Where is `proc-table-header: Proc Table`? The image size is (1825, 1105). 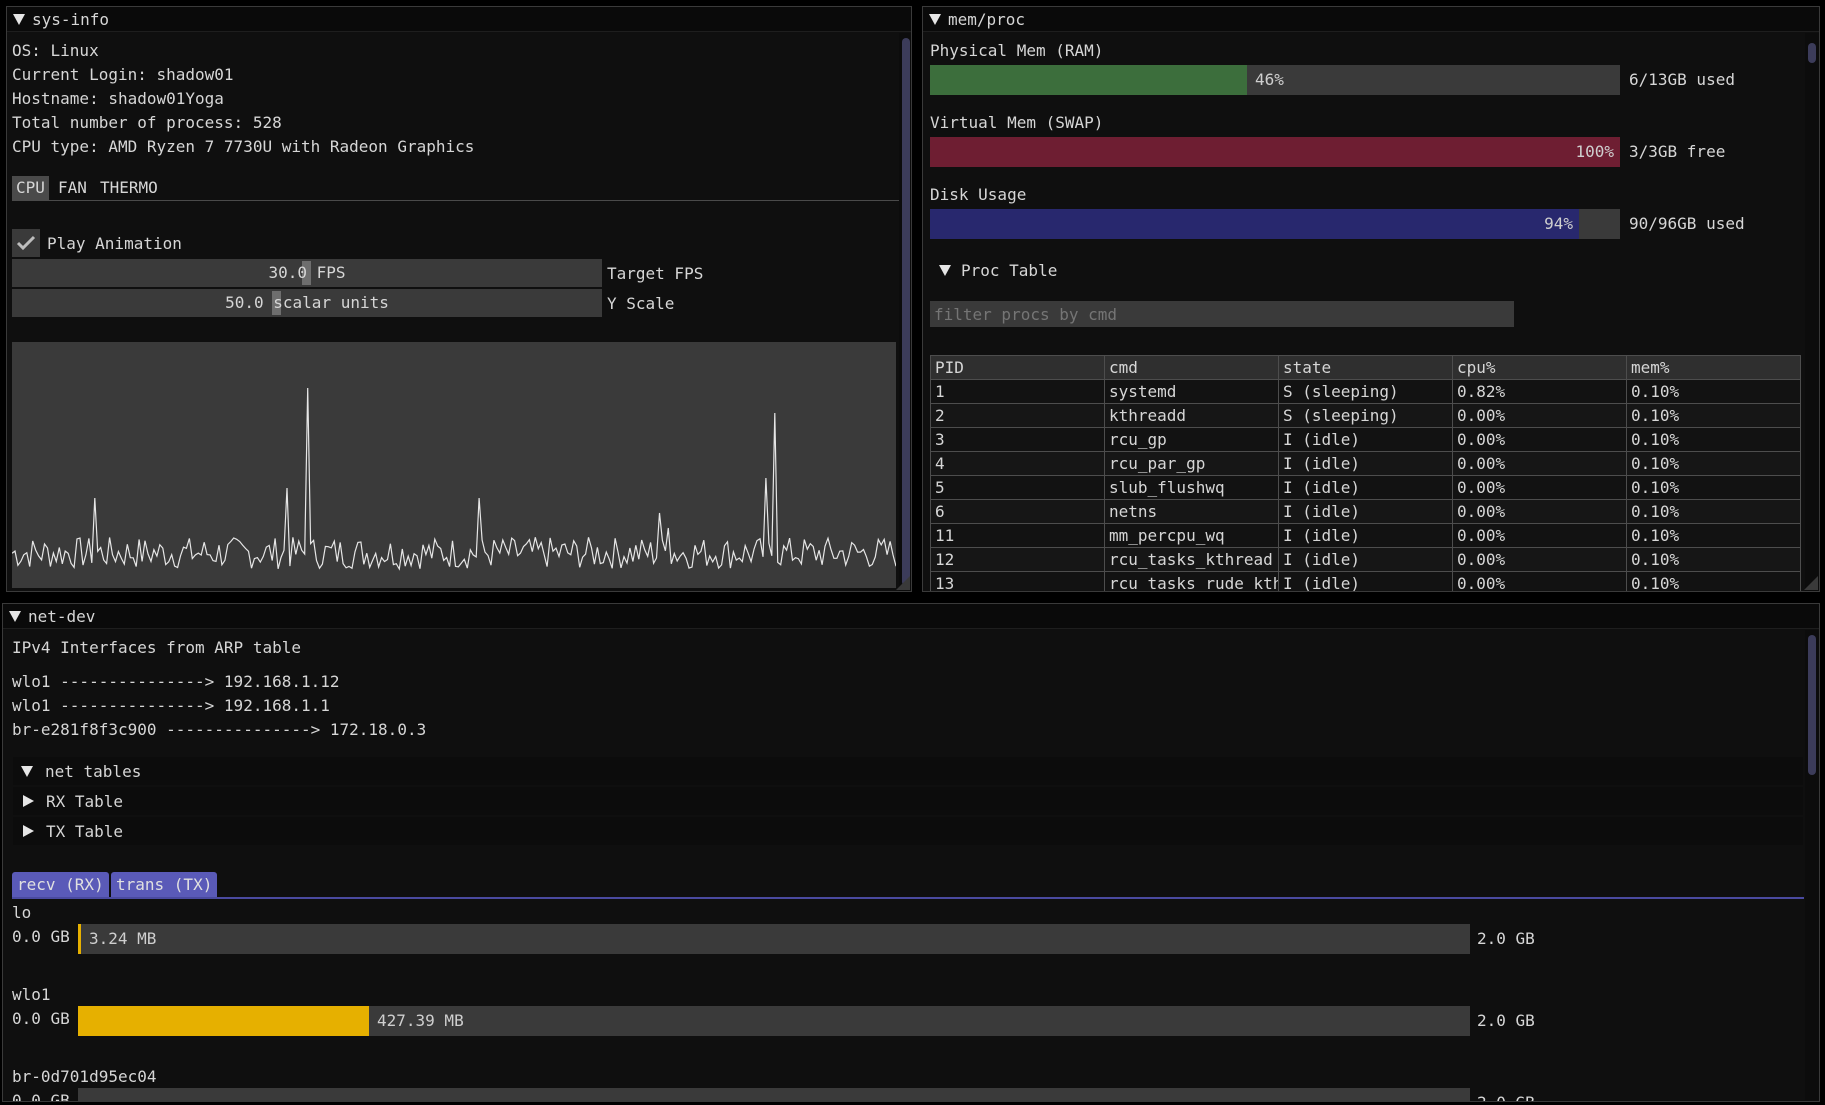
proc-table-header: Proc Table is located at coordinates (995, 270).